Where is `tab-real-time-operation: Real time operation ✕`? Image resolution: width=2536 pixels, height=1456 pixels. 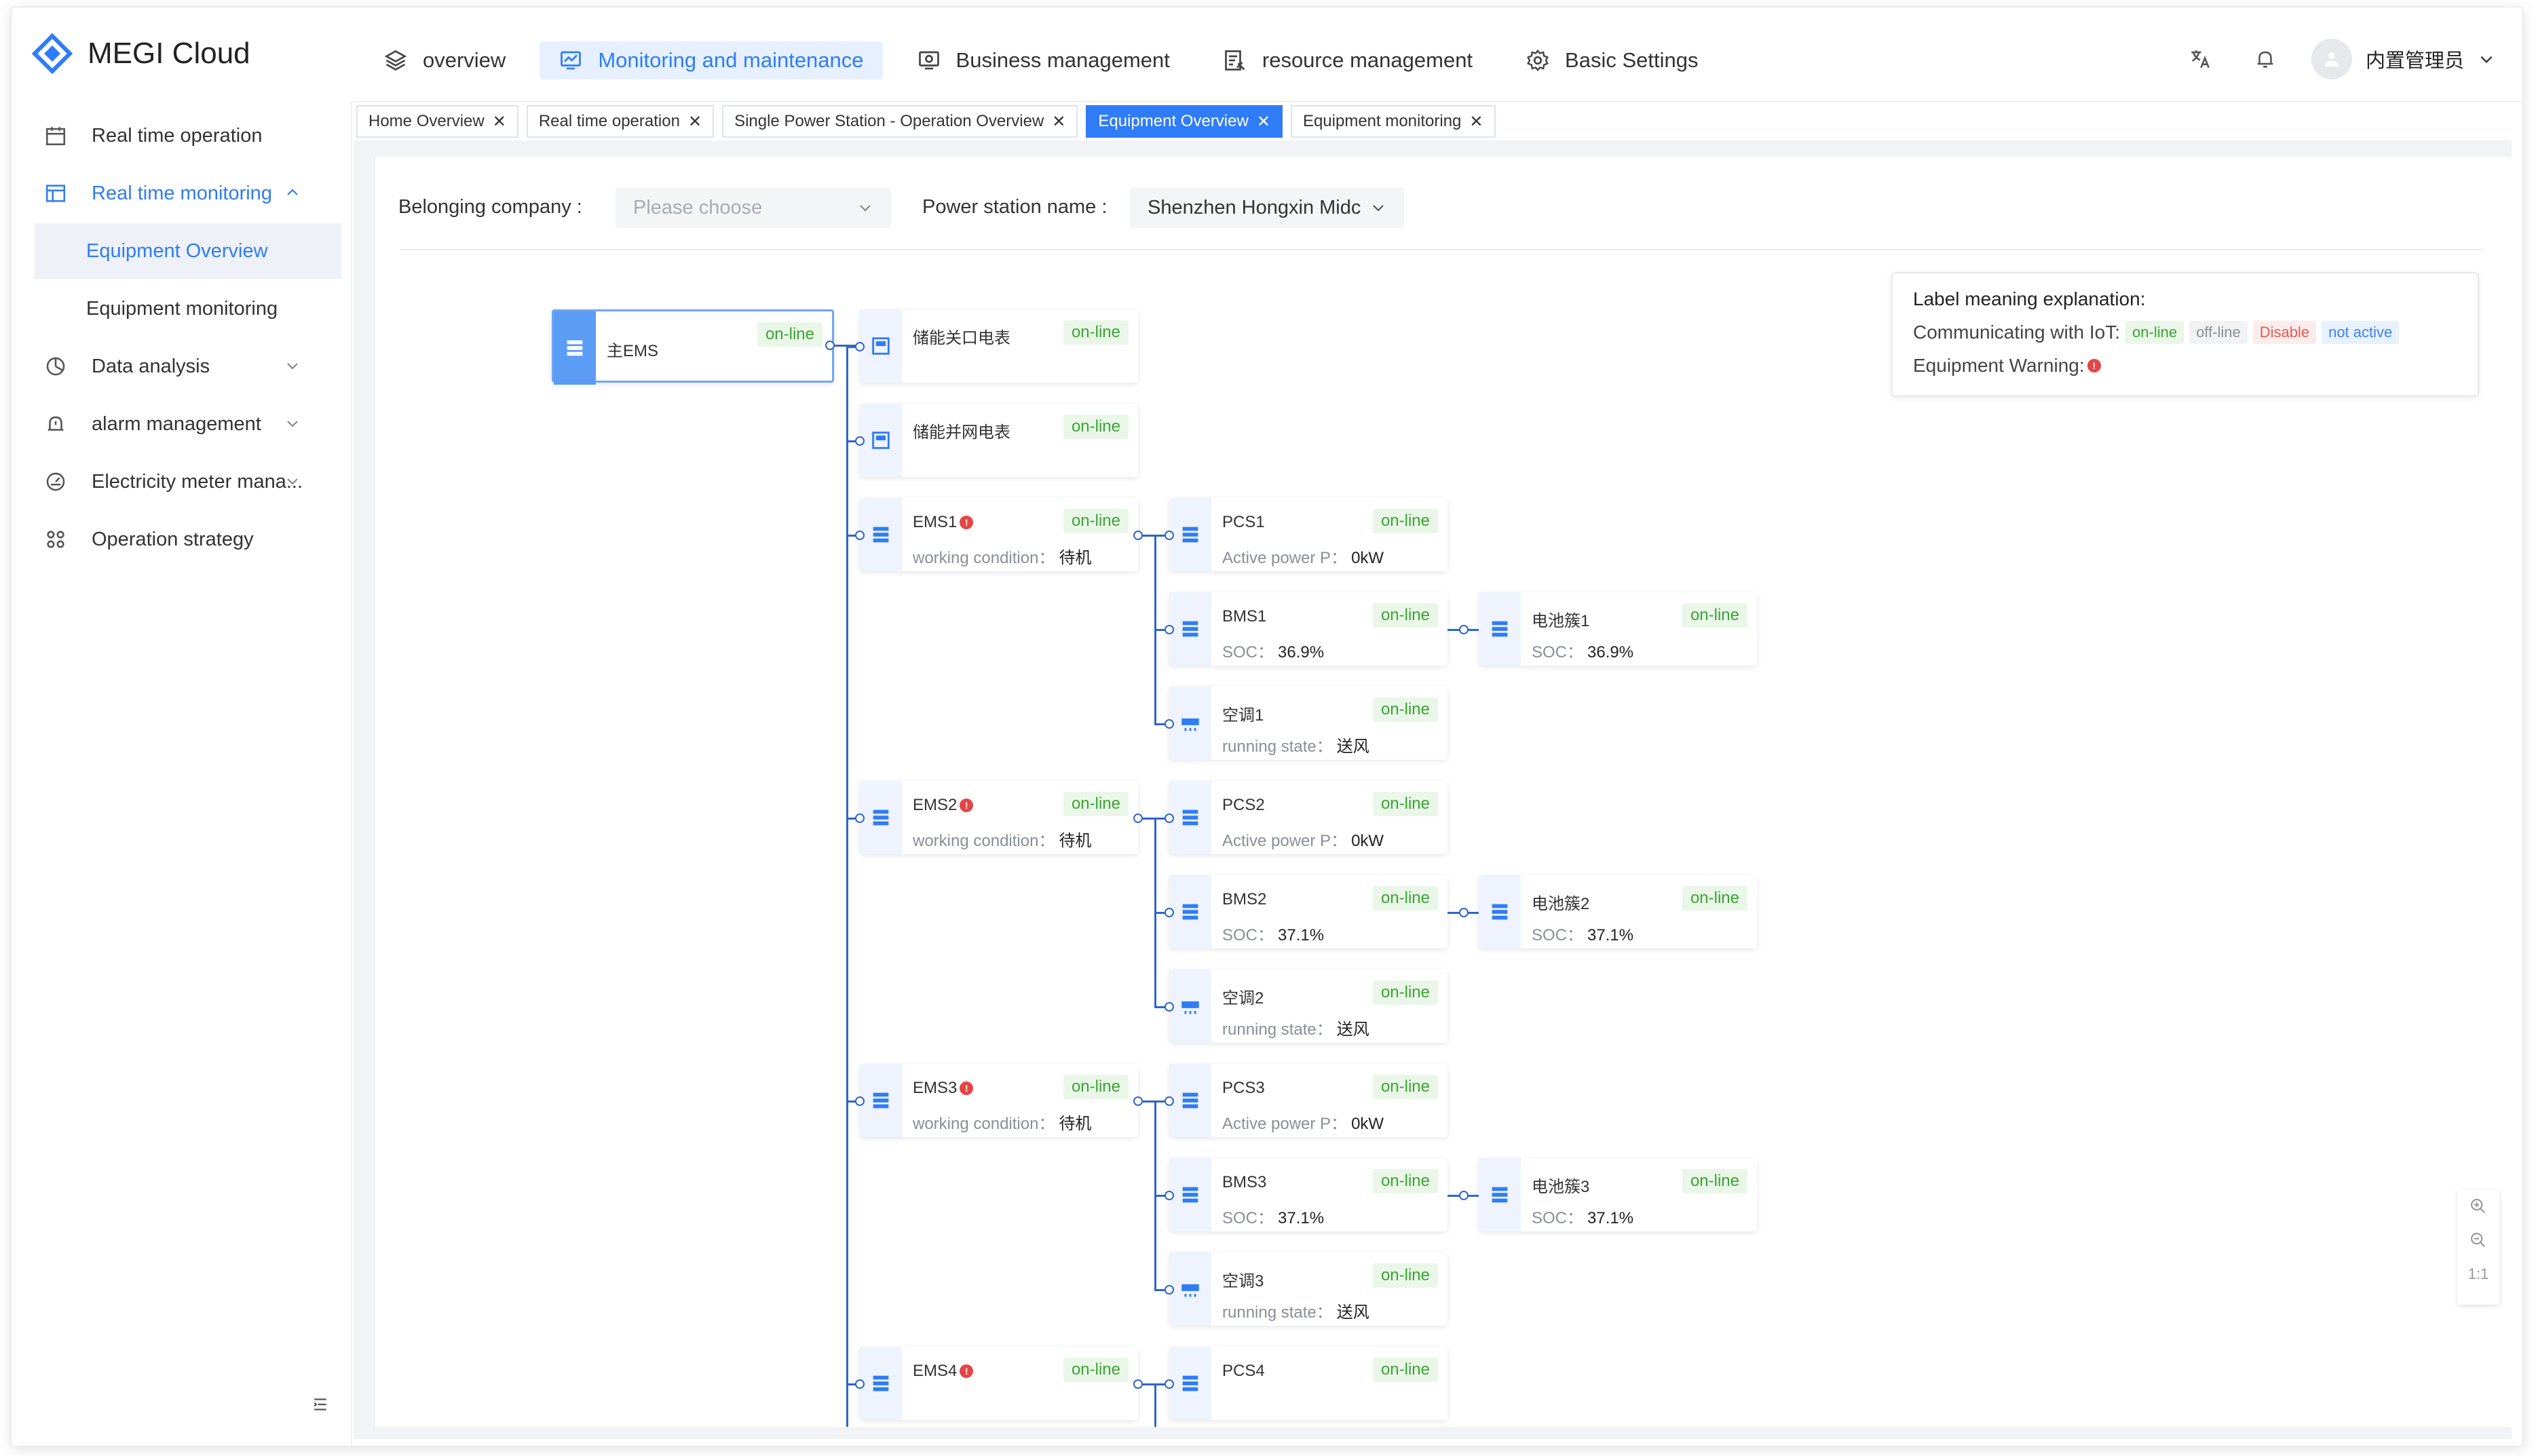
tab-real-time-operation: Real time operation ✕ is located at coordinates (620, 121).